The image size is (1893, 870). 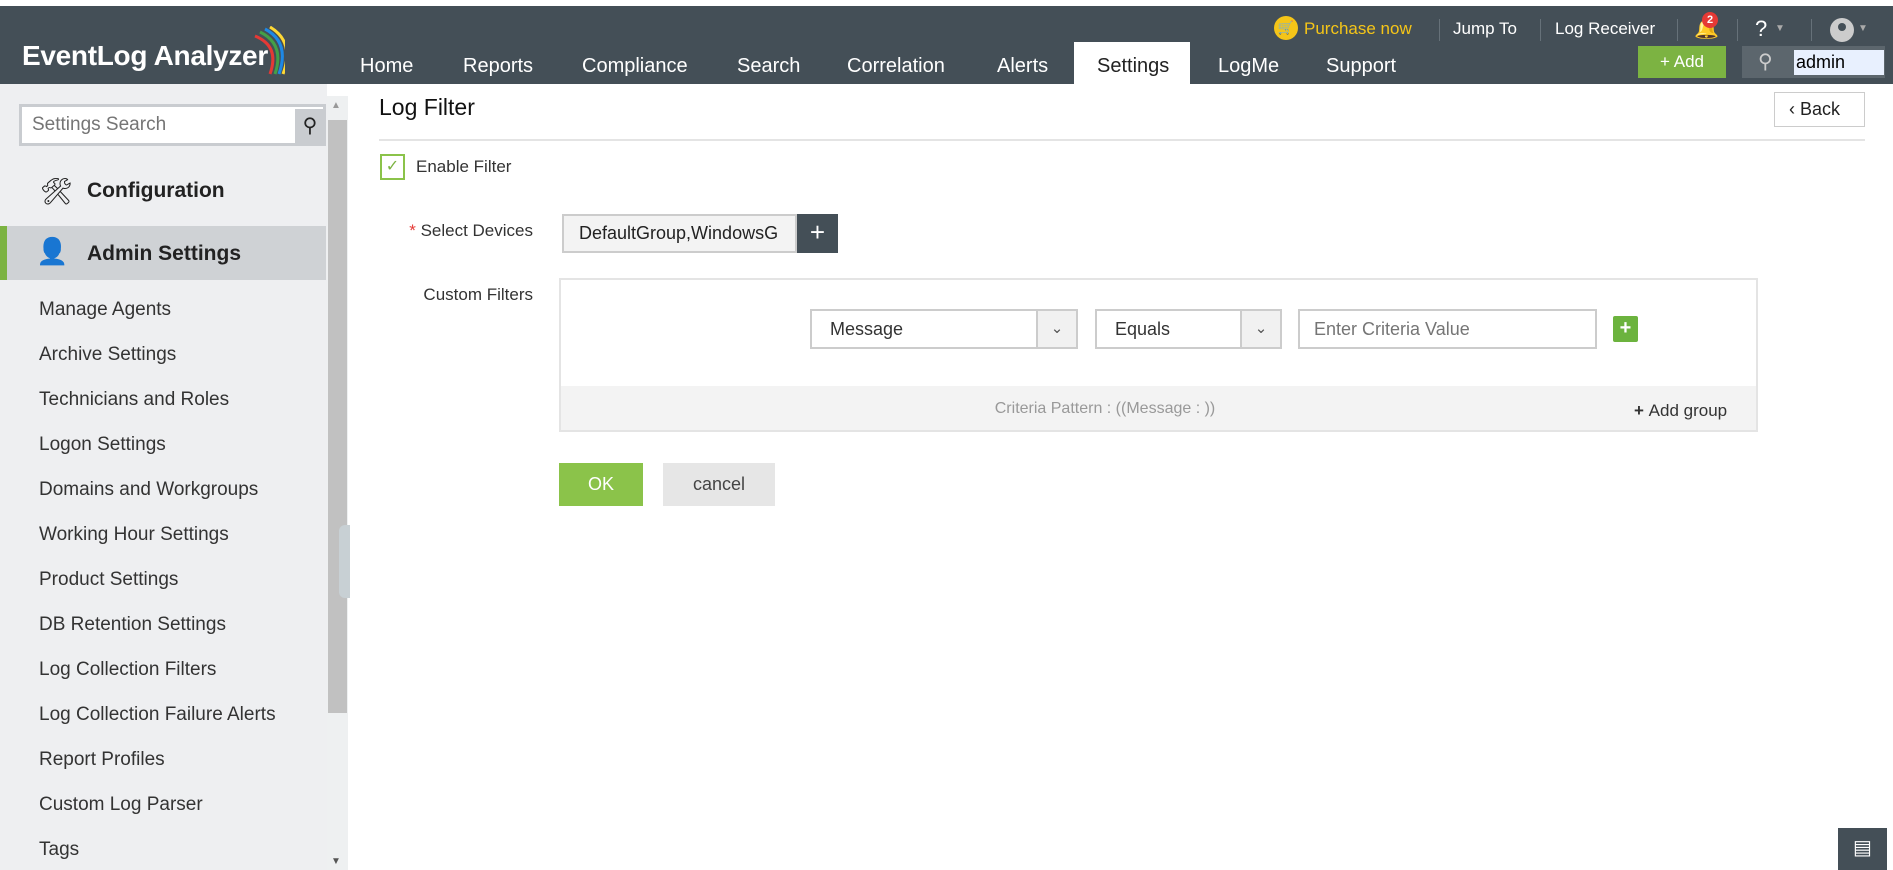 I want to click on back-label: Back, so click(x=1820, y=109).